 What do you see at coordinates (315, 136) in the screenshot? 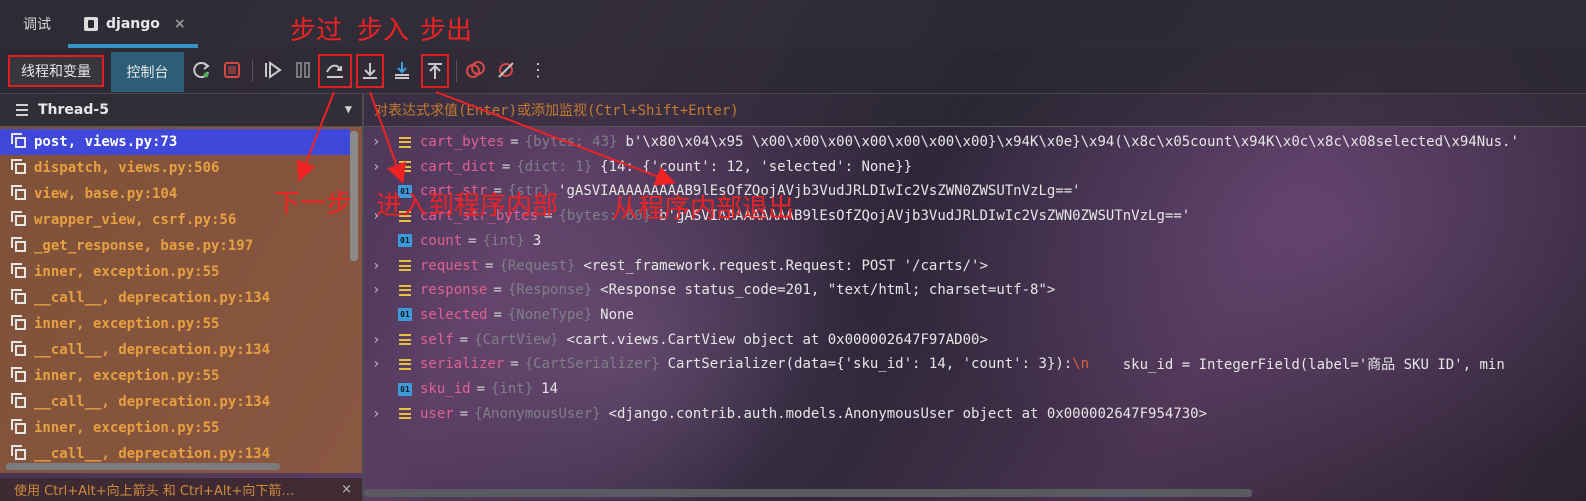
I see `arrow-next-step` at bounding box center [315, 136].